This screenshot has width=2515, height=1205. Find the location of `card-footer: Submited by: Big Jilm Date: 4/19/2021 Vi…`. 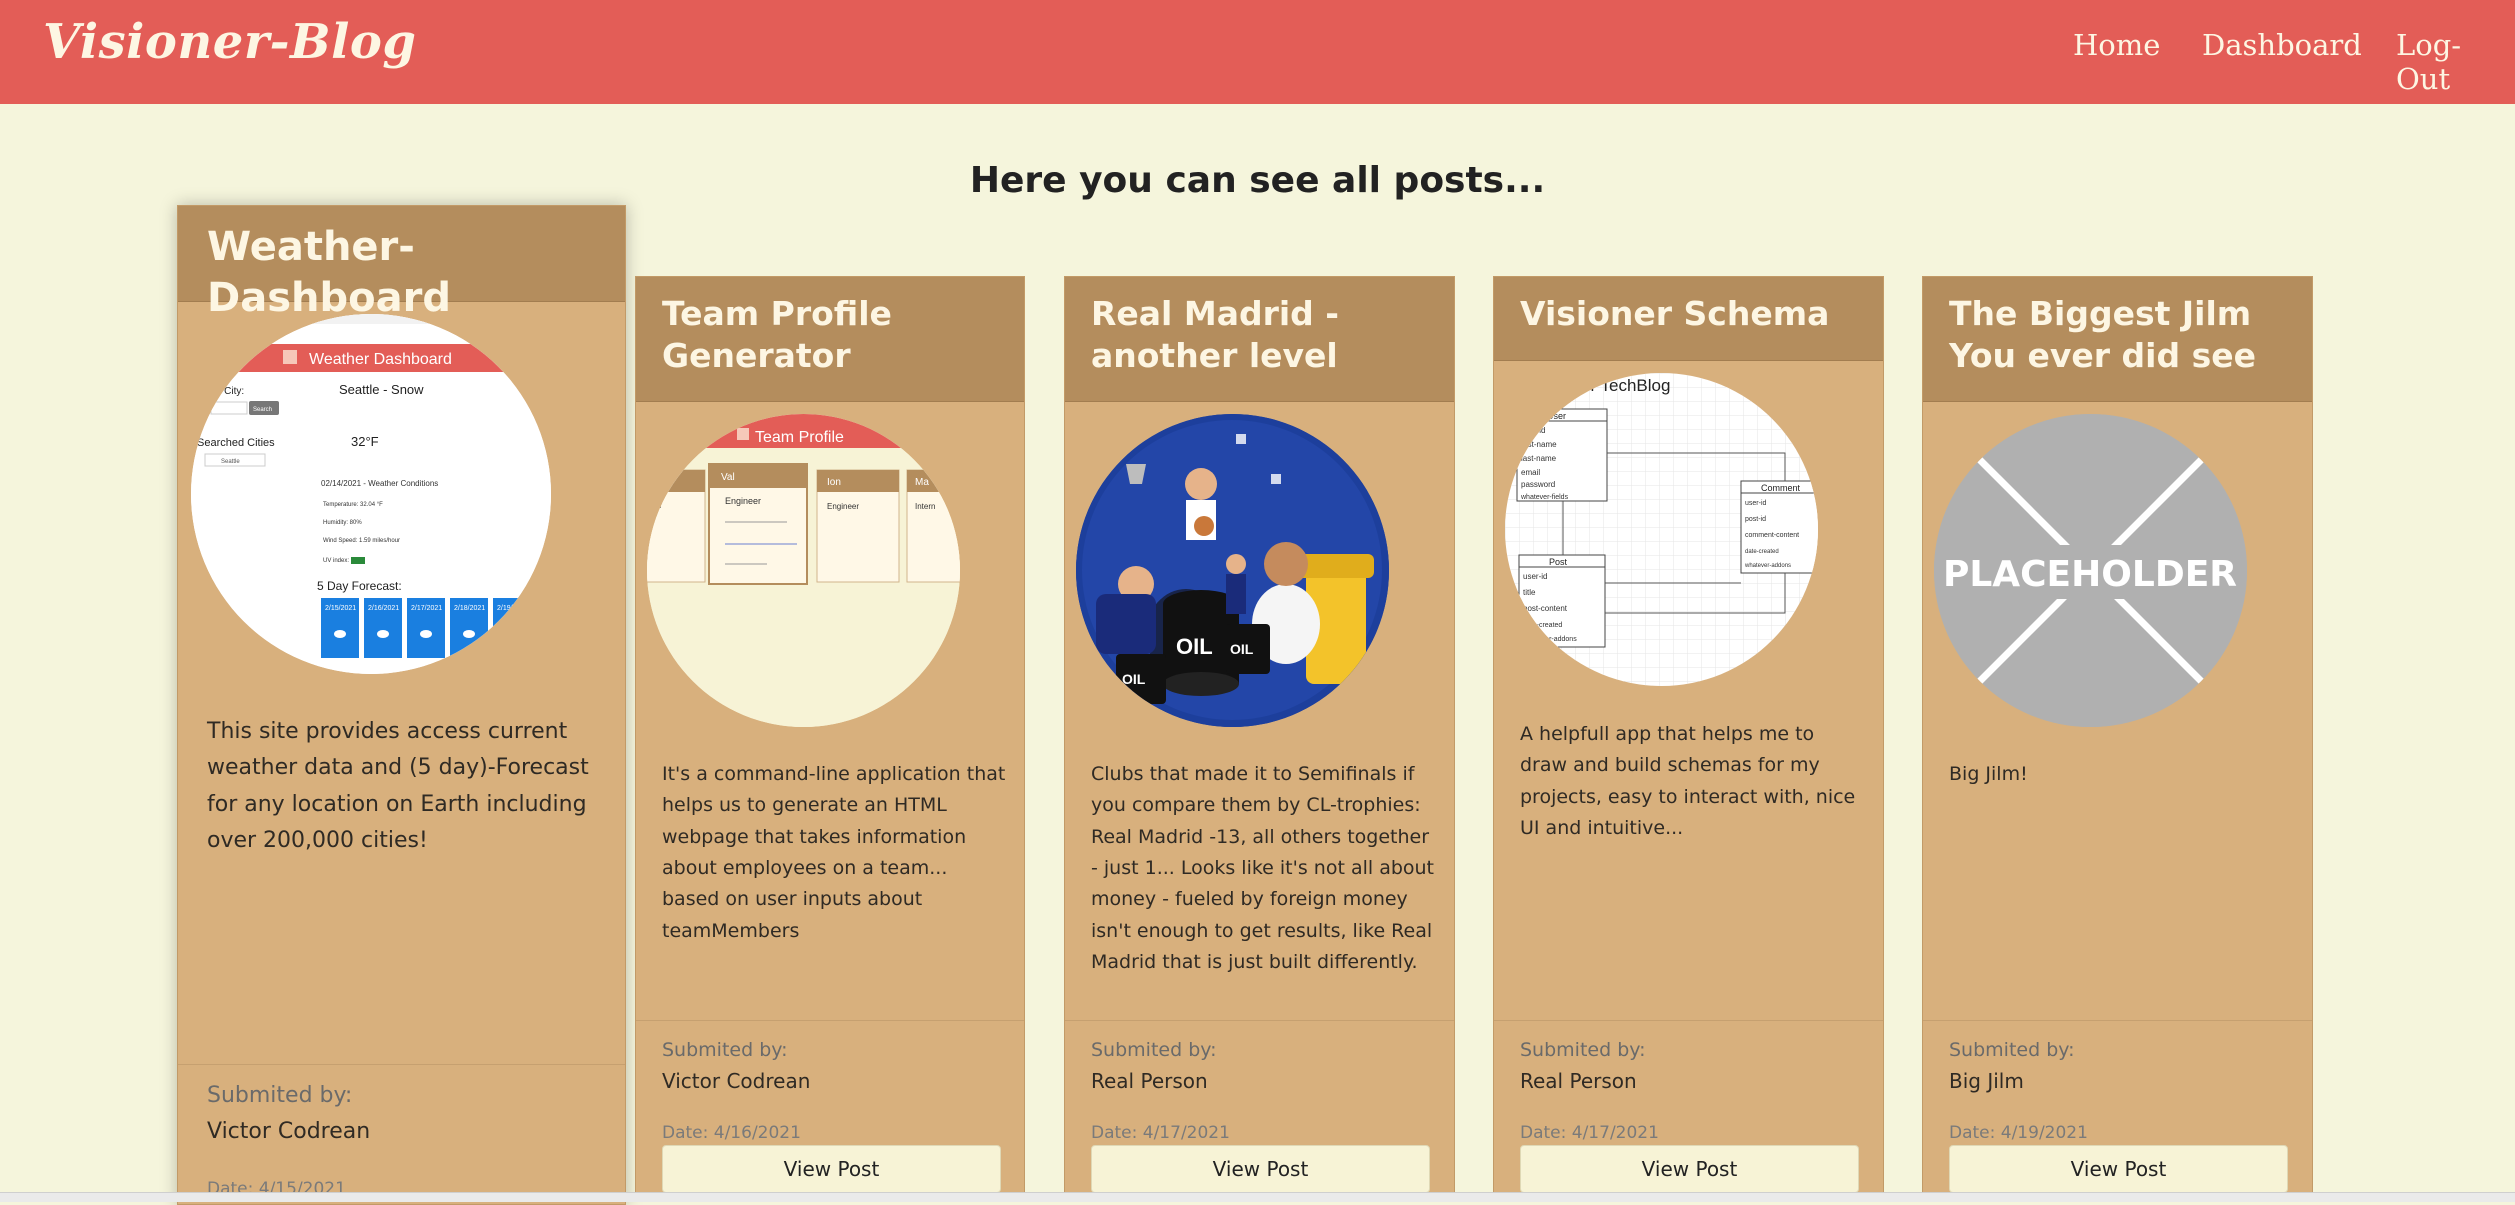

card-footer: Submited by: Big Jilm Date: 4/19/2021 Vi… is located at coordinates (2117, 1110).